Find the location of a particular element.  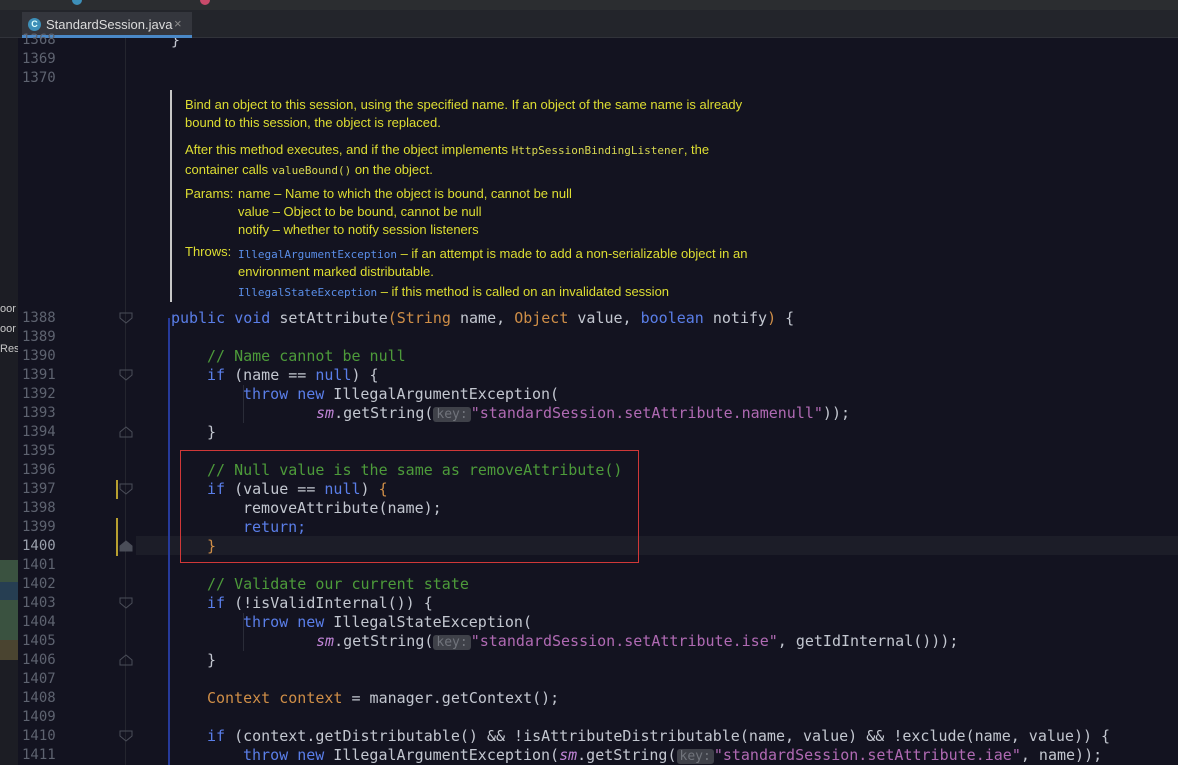

variable: context is located at coordinates (306, 698).